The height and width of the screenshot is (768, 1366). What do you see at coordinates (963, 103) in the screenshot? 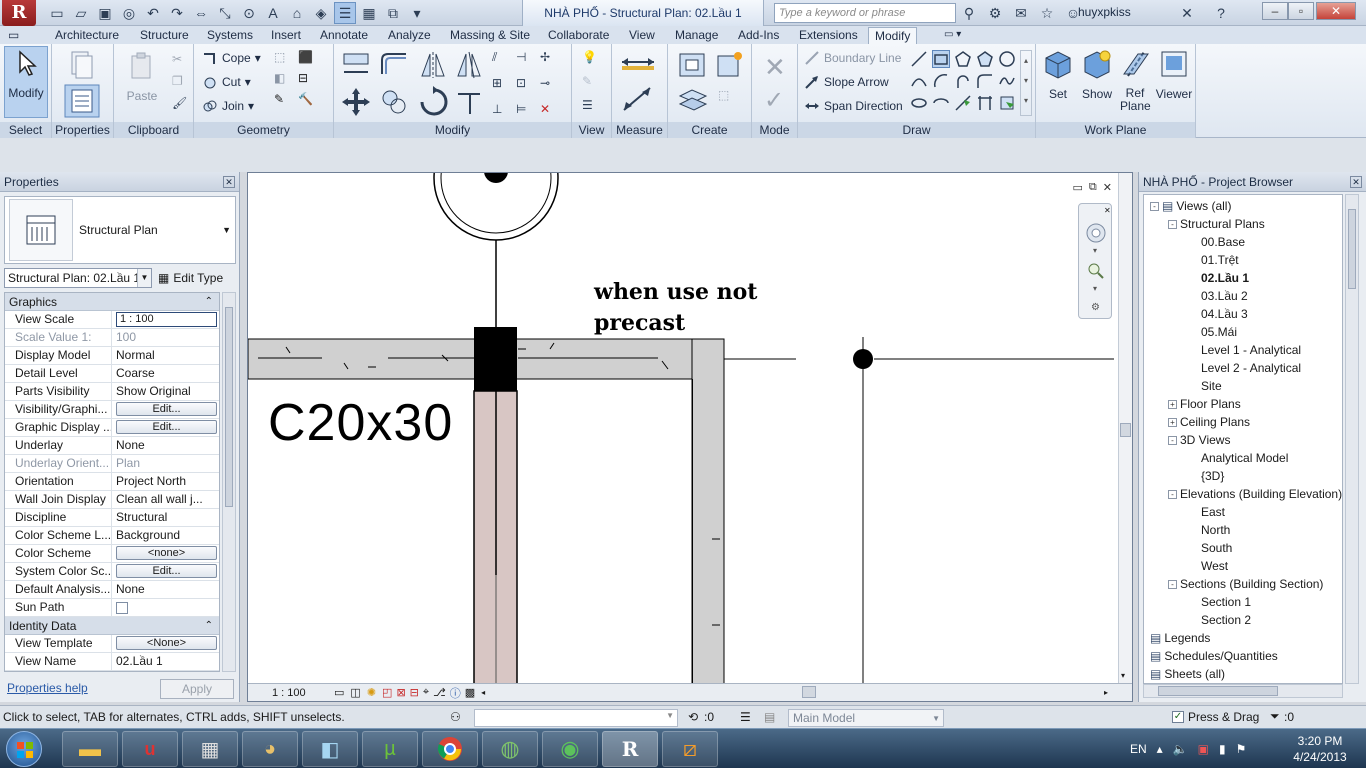
I see `pick-lines-icon` at bounding box center [963, 103].